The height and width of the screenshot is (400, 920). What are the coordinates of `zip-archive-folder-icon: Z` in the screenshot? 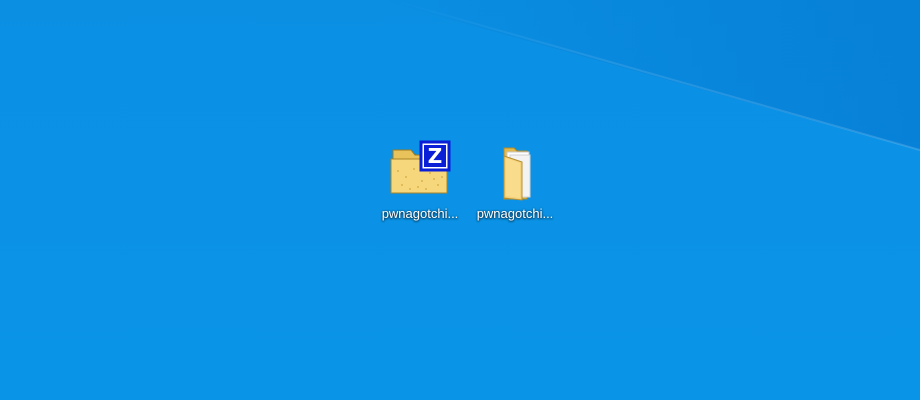 It's located at (420, 167).